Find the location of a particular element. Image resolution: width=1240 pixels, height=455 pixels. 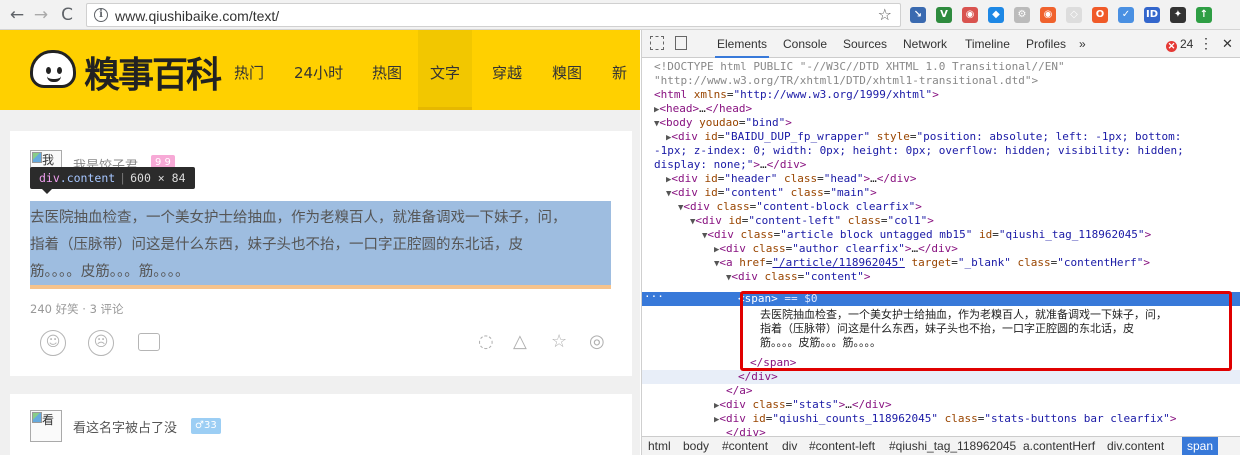

extension-6-icon: ◇ is located at coordinates (1074, 15).